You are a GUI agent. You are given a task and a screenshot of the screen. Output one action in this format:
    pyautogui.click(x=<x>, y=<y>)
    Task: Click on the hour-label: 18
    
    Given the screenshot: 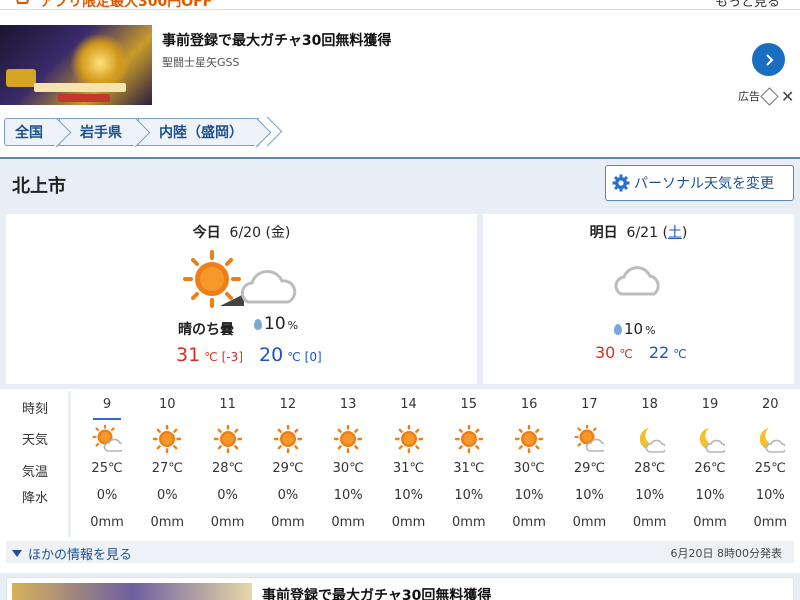 What is the action you would take?
    pyautogui.click(x=649, y=404)
    